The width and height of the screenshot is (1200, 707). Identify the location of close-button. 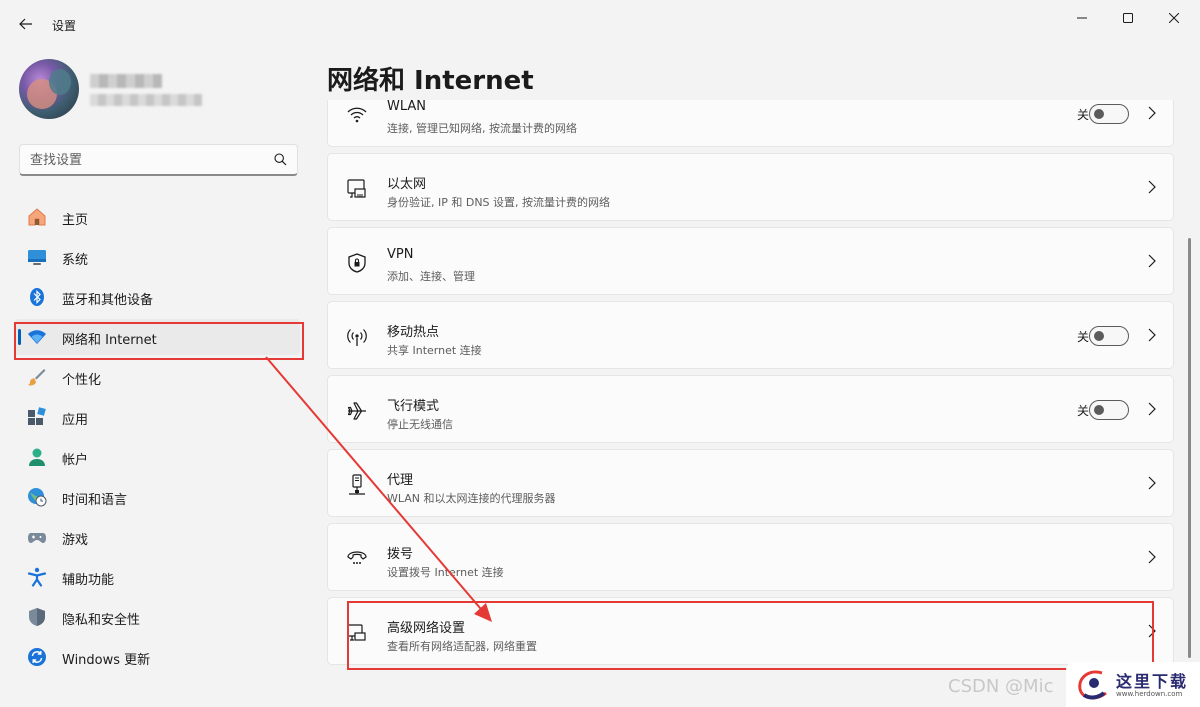
(1174, 18).